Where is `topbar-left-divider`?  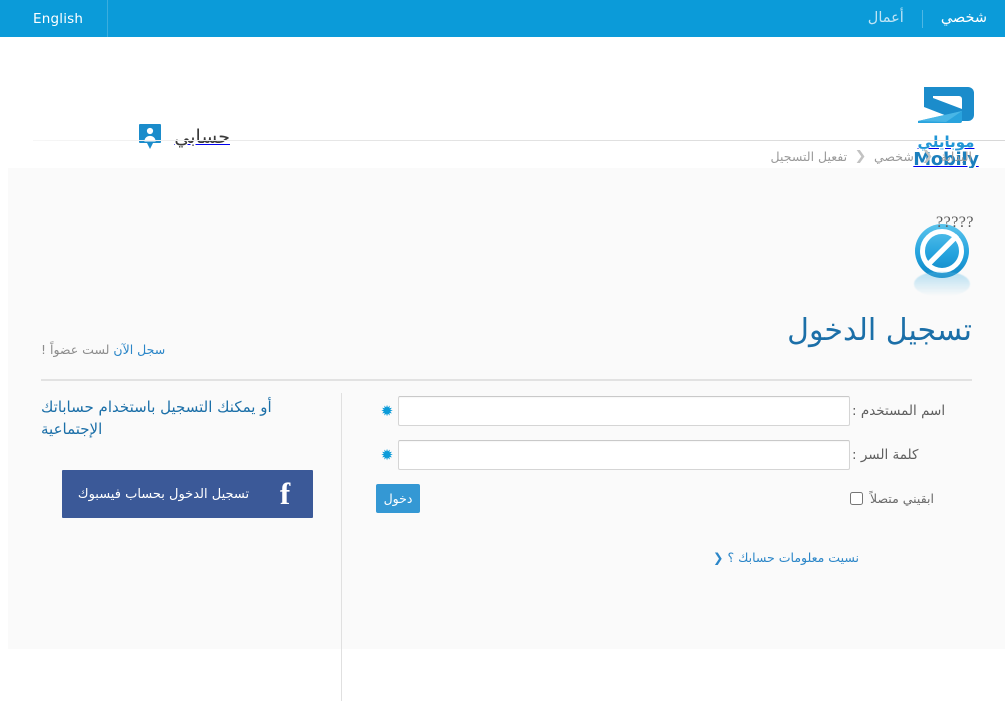
topbar-left-divider is located at coordinates (108, 18).